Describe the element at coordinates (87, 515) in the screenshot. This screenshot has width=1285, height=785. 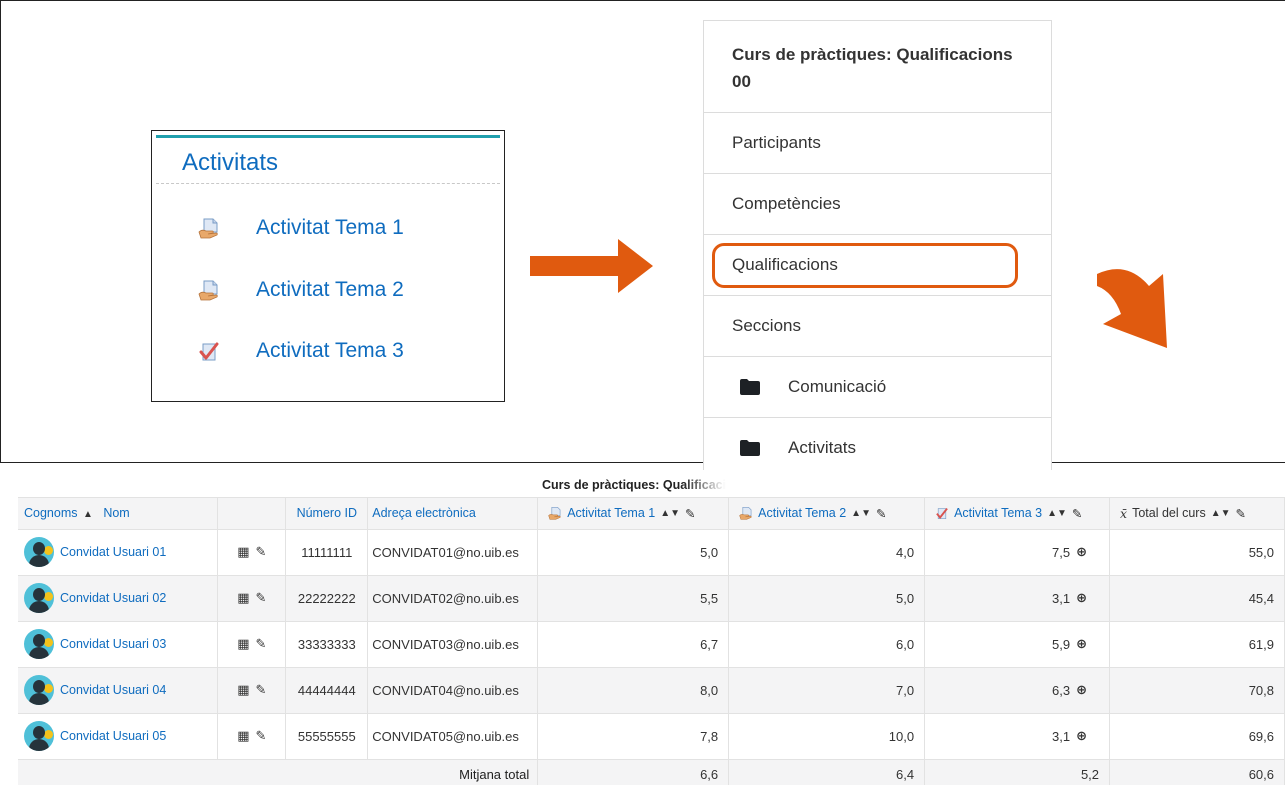
I see `sort-up-icon: ▲` at that location.